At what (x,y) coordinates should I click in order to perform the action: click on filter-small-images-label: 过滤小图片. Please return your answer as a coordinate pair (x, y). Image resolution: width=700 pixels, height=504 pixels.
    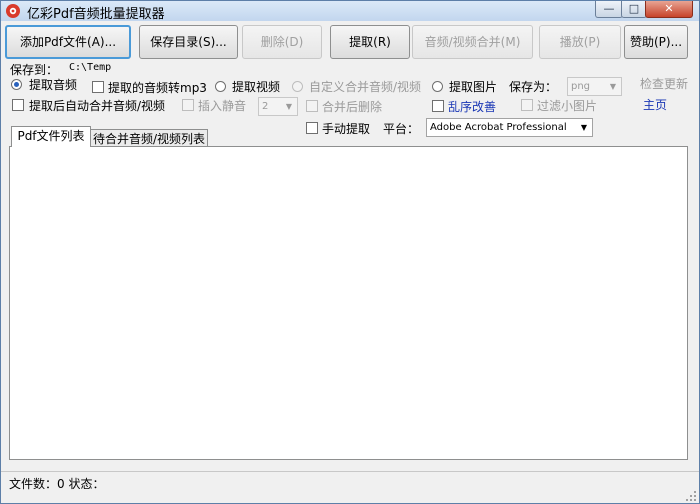
    Looking at the image, I should click on (567, 106).